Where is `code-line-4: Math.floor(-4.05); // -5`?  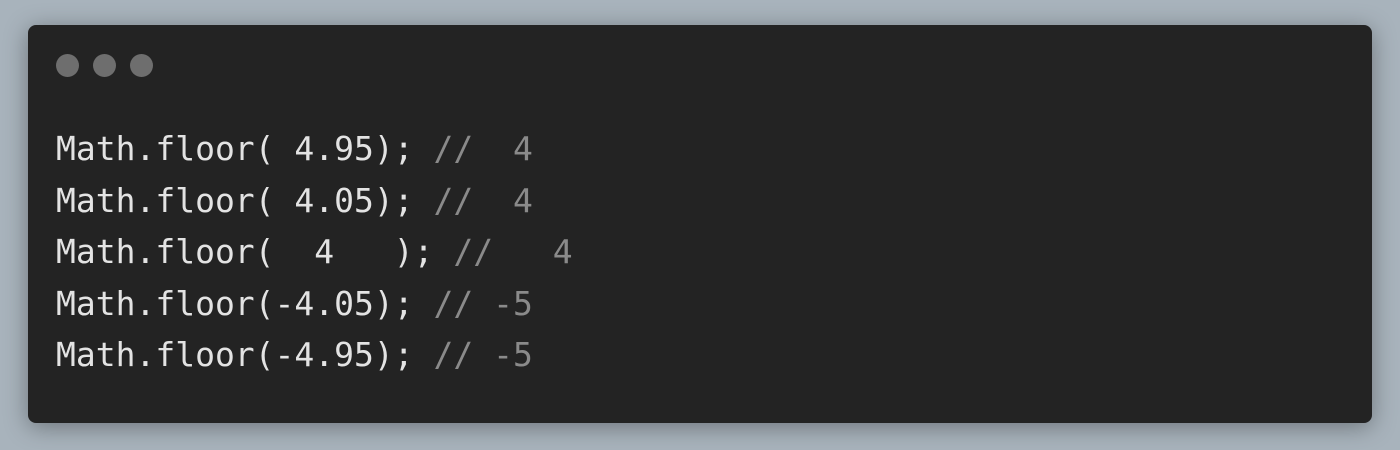
code-line-4: Math.floor(-4.05); // -5 is located at coordinates (314, 304).